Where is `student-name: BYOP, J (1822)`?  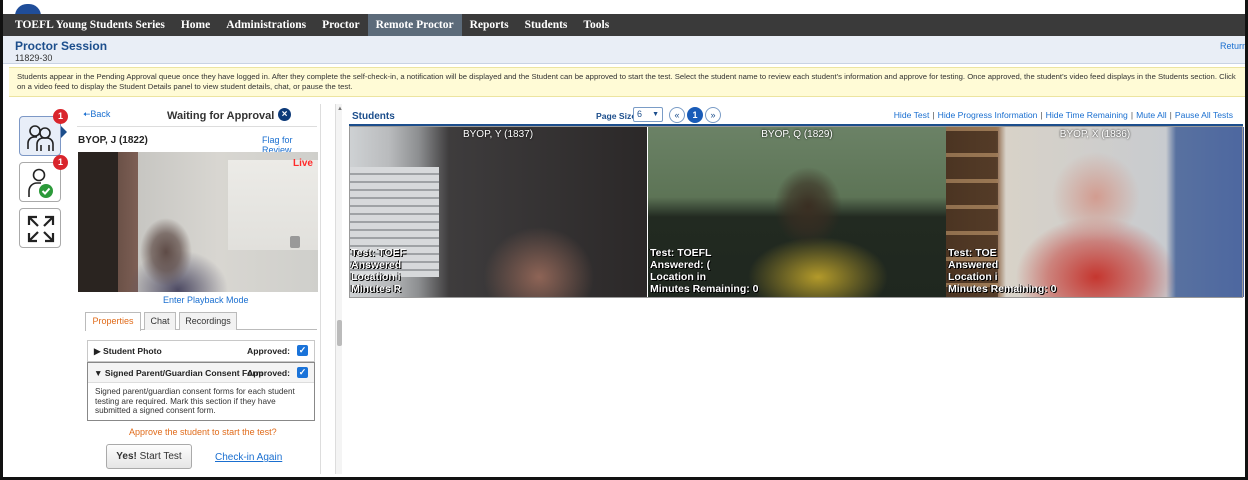 student-name: BYOP, J (1822) is located at coordinates (113, 140).